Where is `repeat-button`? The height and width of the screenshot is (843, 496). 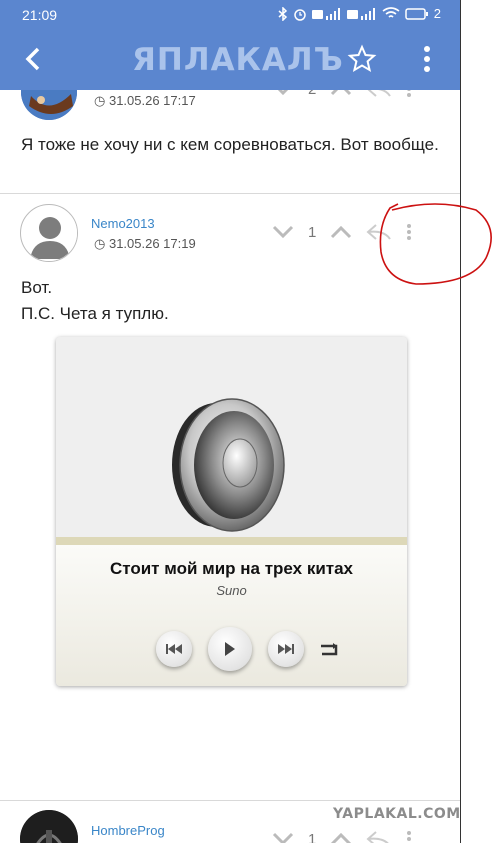 repeat-button is located at coordinates (329, 650).